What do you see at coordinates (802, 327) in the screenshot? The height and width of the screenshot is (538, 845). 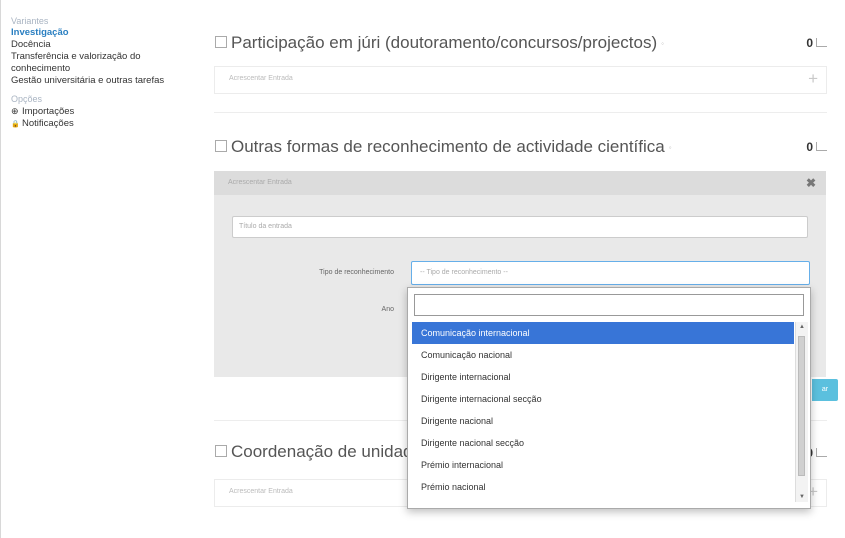 I see `scroll-up-icon: ▲` at bounding box center [802, 327].